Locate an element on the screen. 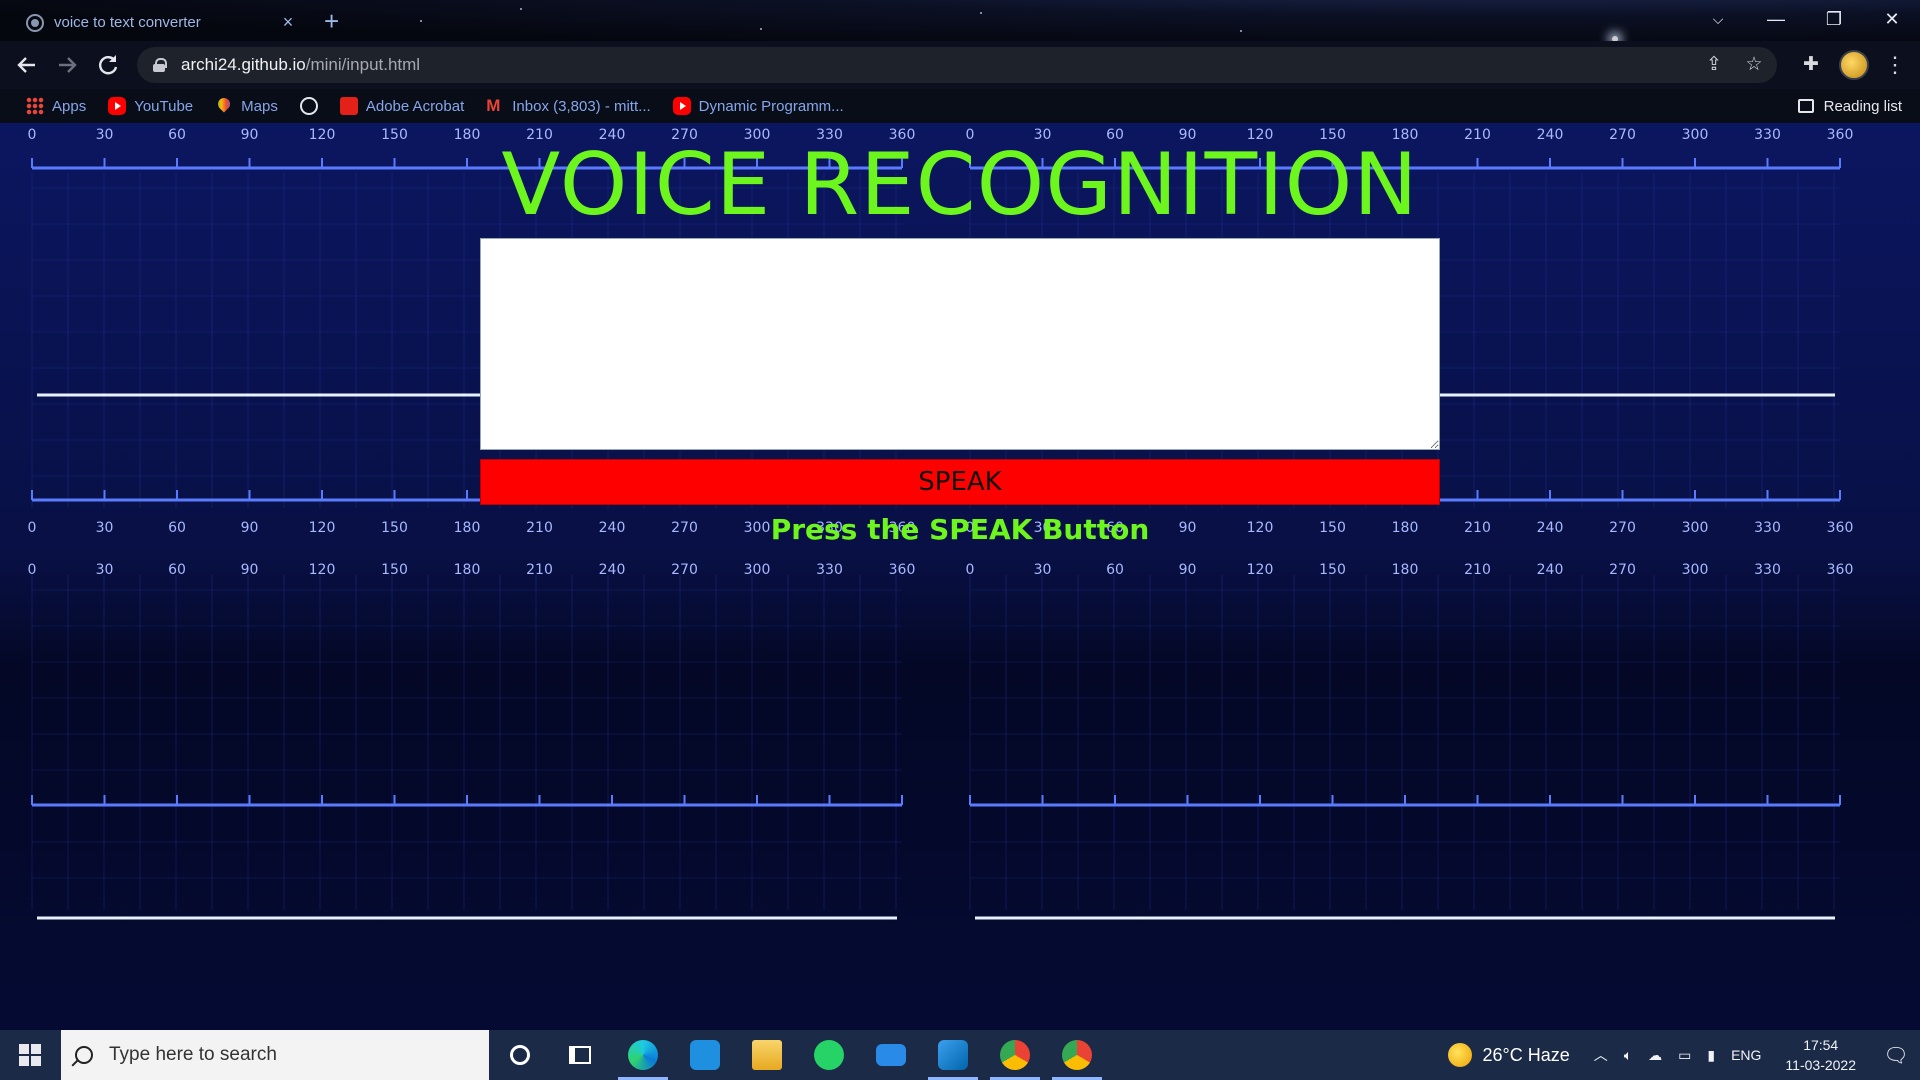 The height and width of the screenshot is (1080, 1920). bookmark-label: Apps is located at coordinates (69, 106).